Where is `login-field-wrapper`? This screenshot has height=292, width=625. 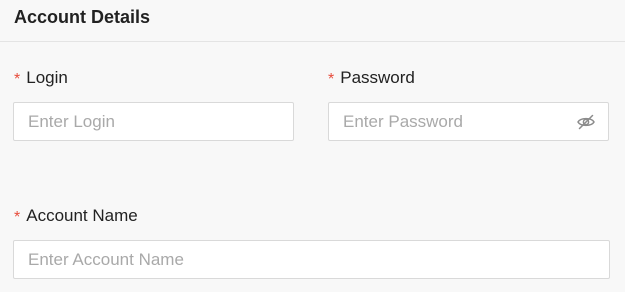 login-field-wrapper is located at coordinates (153, 121).